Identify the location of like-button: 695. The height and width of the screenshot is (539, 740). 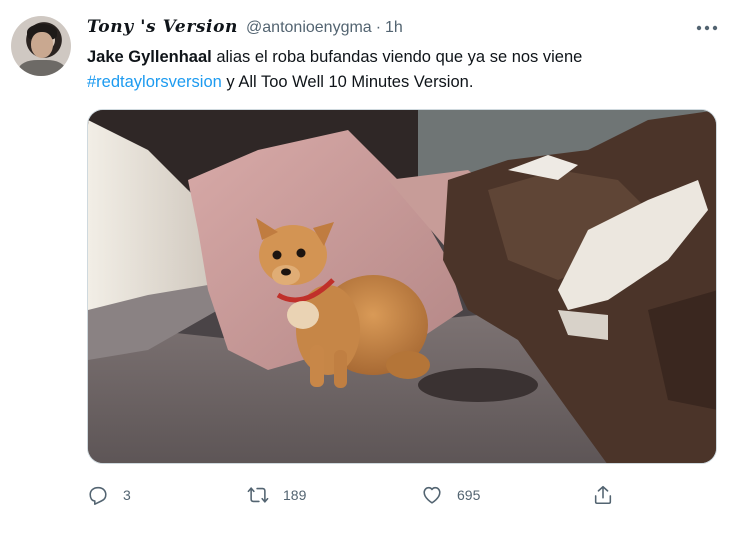
(450, 495).